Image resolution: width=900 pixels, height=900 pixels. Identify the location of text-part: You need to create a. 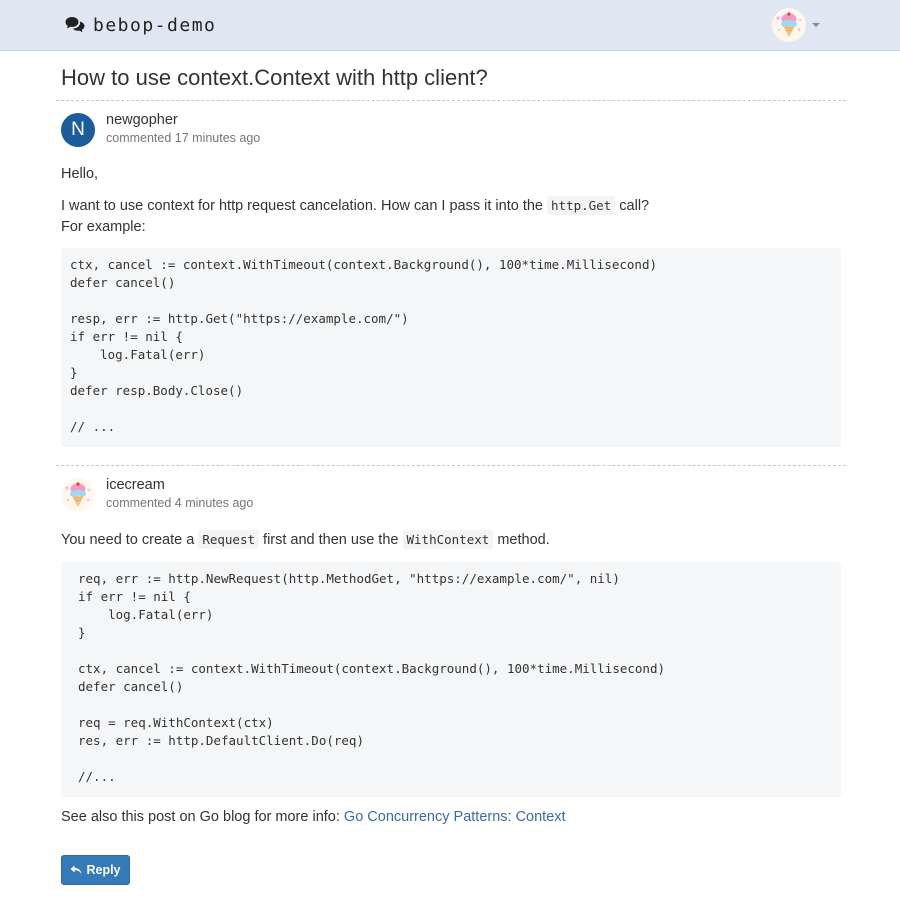
(128, 540).